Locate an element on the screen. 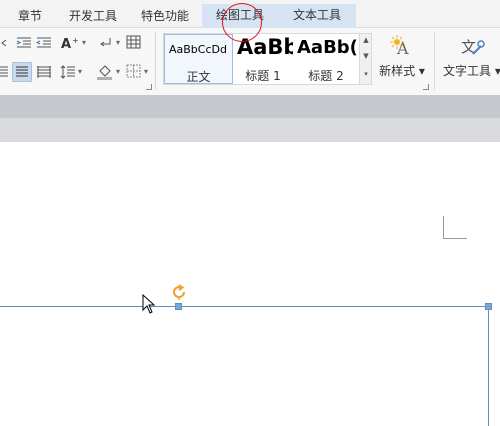  line-break-dropdown-icon: ▾ is located at coordinates (118, 42).